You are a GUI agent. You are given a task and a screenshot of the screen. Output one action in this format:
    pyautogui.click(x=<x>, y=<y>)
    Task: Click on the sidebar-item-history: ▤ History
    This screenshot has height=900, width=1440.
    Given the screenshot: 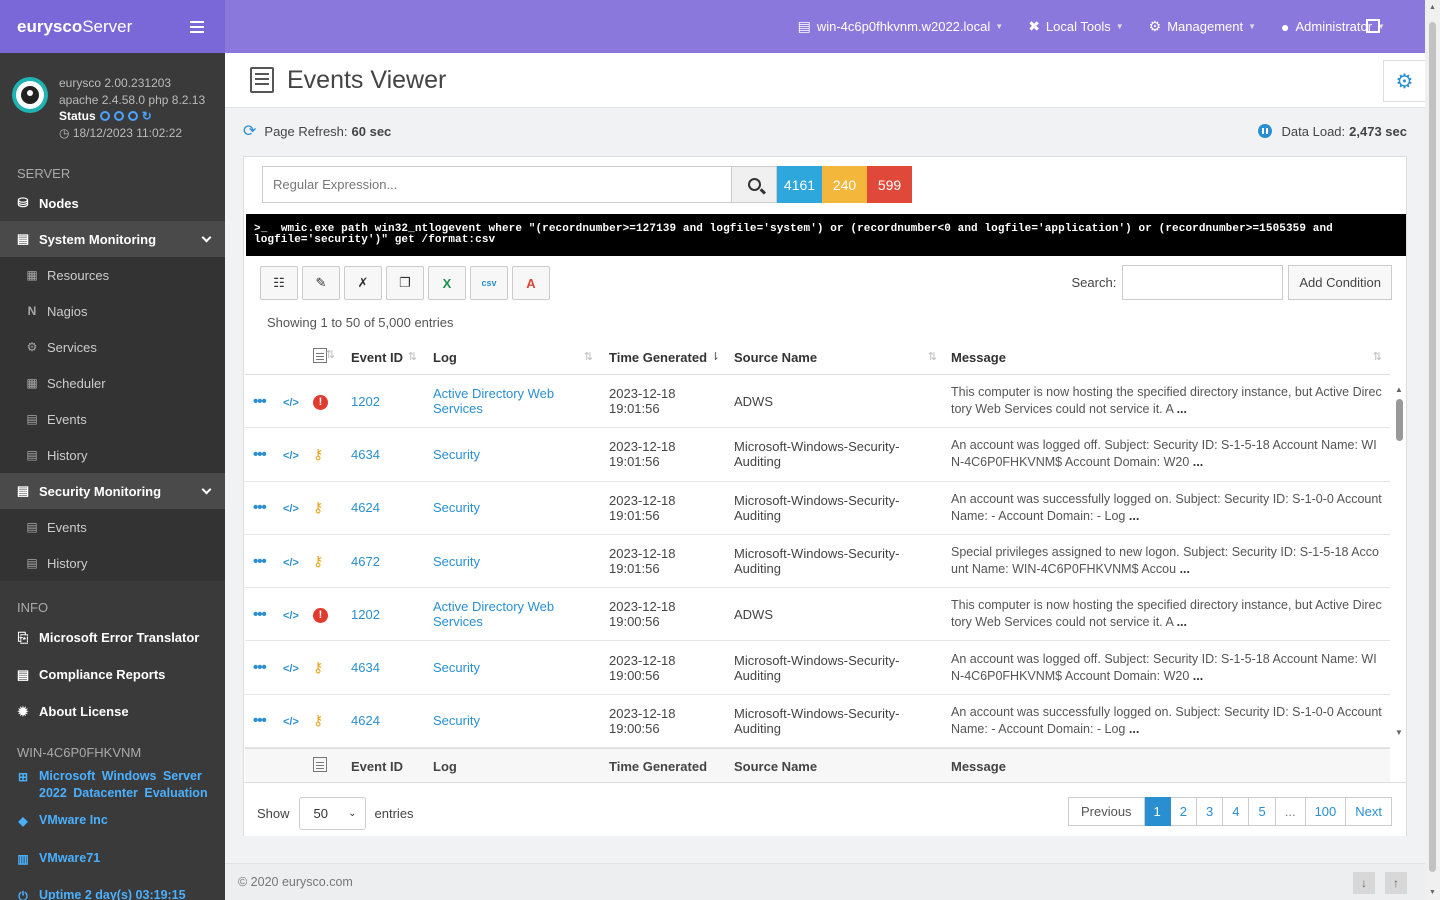 What is the action you would take?
    pyautogui.click(x=112, y=455)
    